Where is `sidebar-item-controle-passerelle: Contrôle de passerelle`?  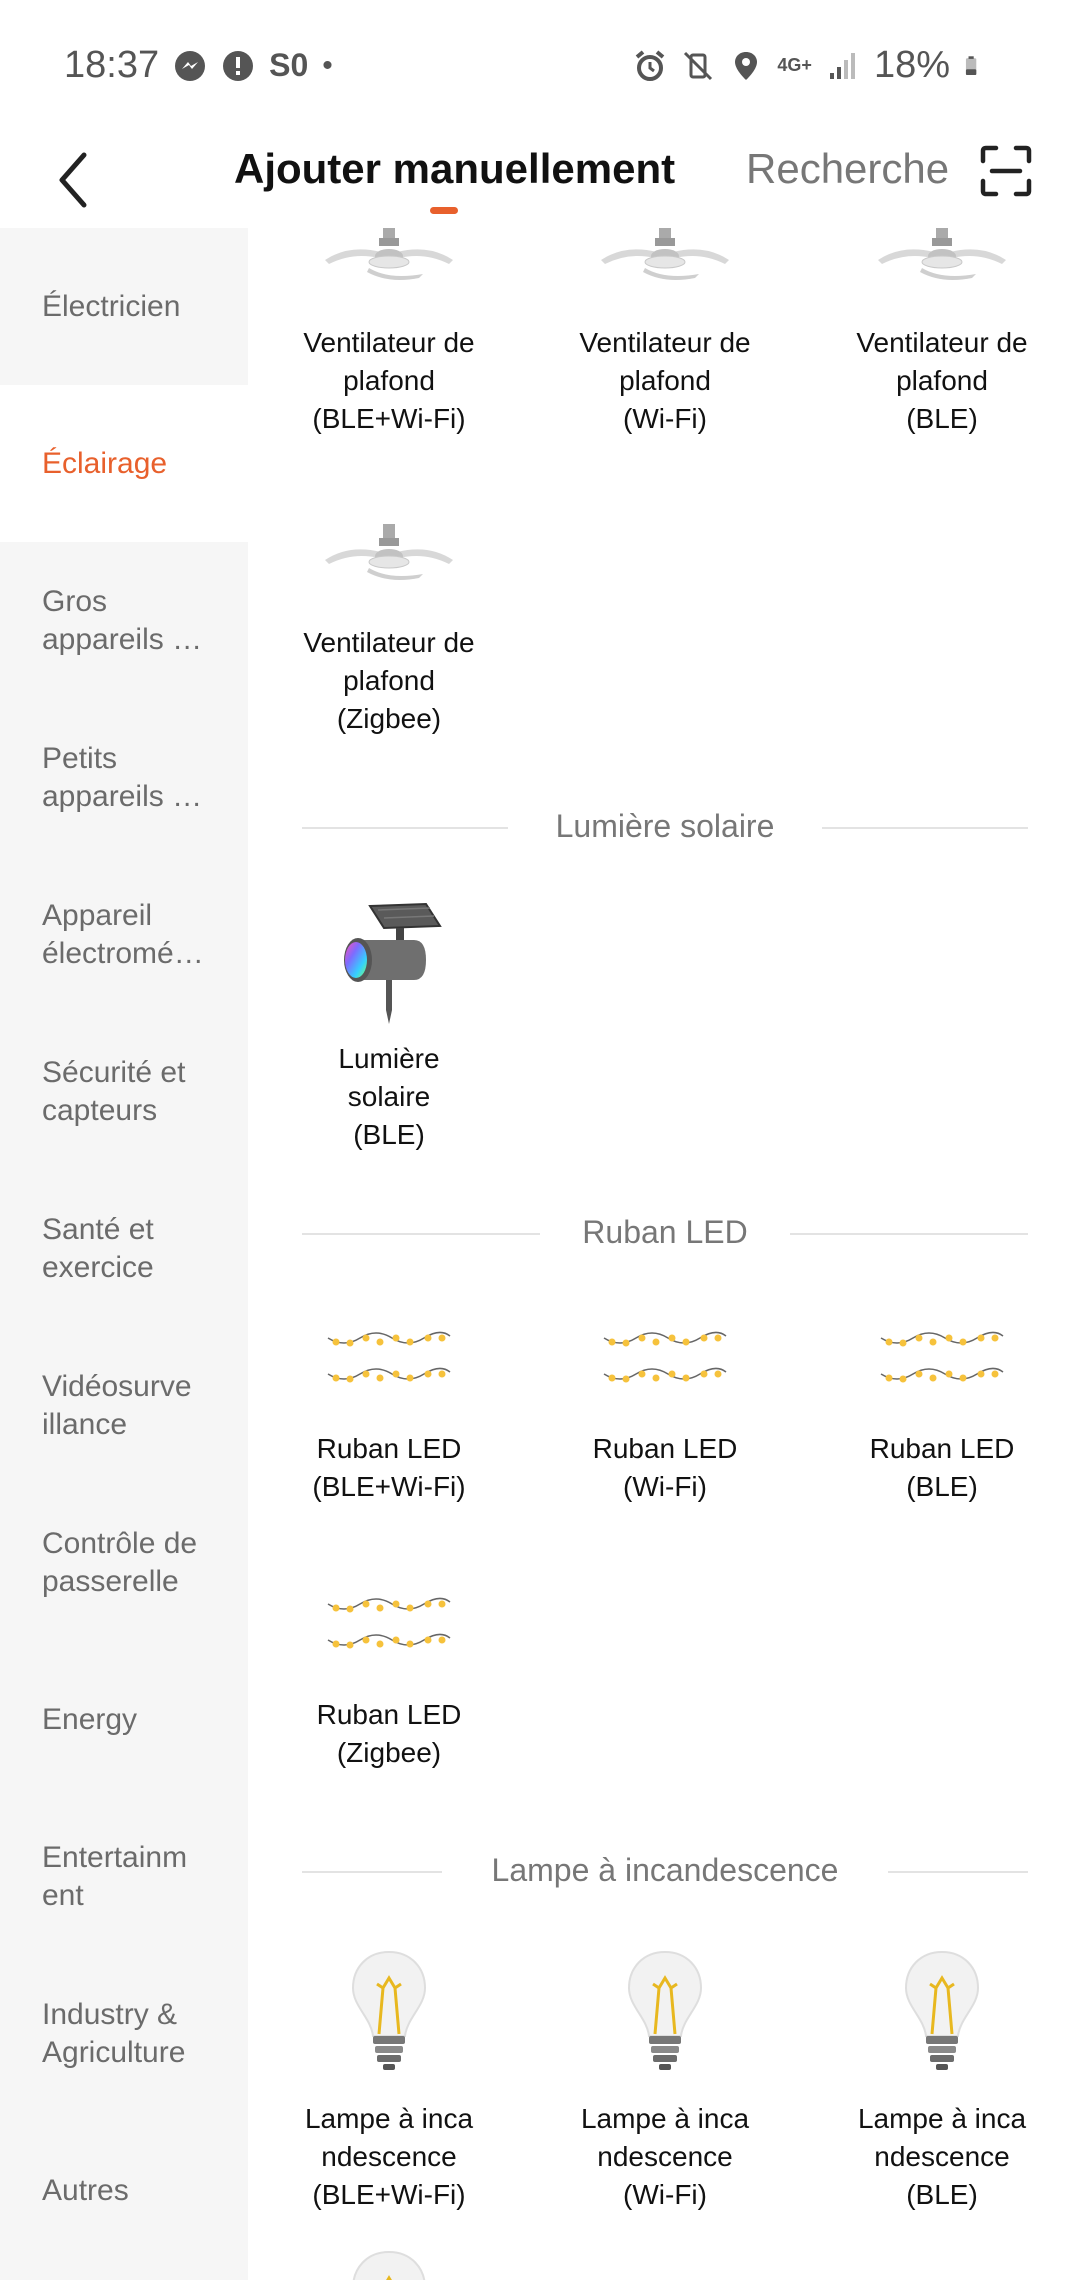 sidebar-item-controle-passerelle: Contrôle de passerelle is located at coordinates (124, 1562).